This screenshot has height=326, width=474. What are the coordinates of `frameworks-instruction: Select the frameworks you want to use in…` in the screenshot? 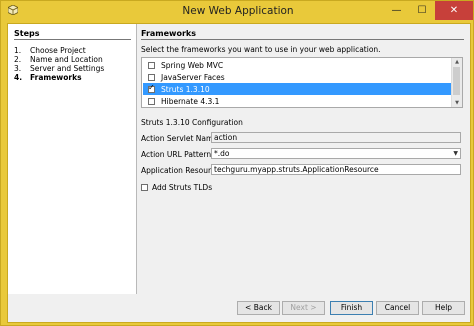 It's located at (261, 49).